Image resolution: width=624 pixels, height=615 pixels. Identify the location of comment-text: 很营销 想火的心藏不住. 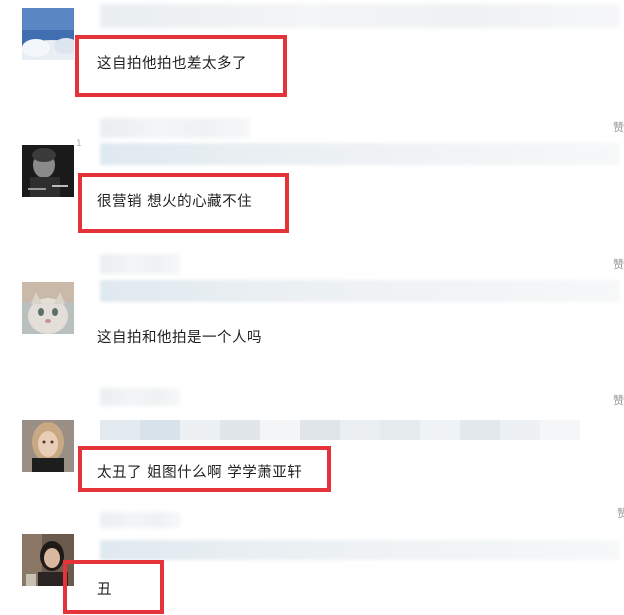
(175, 202).